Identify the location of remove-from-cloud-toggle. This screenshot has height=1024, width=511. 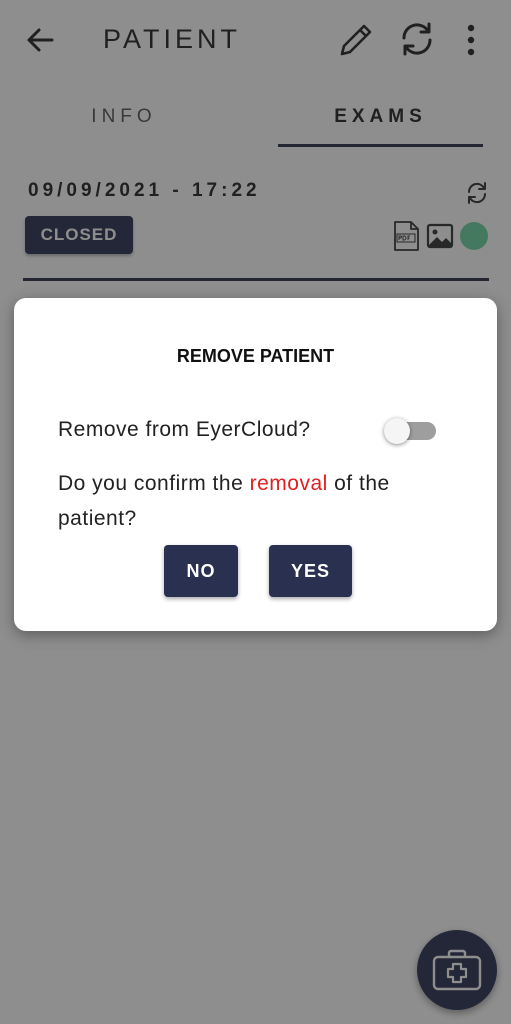
(411, 431).